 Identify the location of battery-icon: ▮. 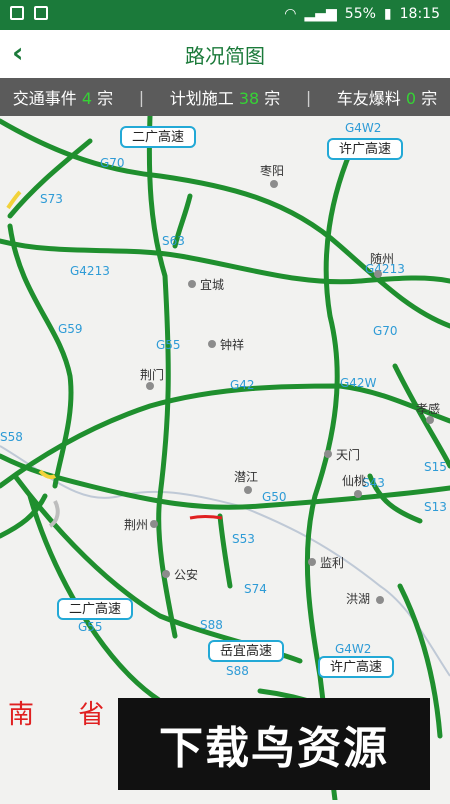
(387, 14).